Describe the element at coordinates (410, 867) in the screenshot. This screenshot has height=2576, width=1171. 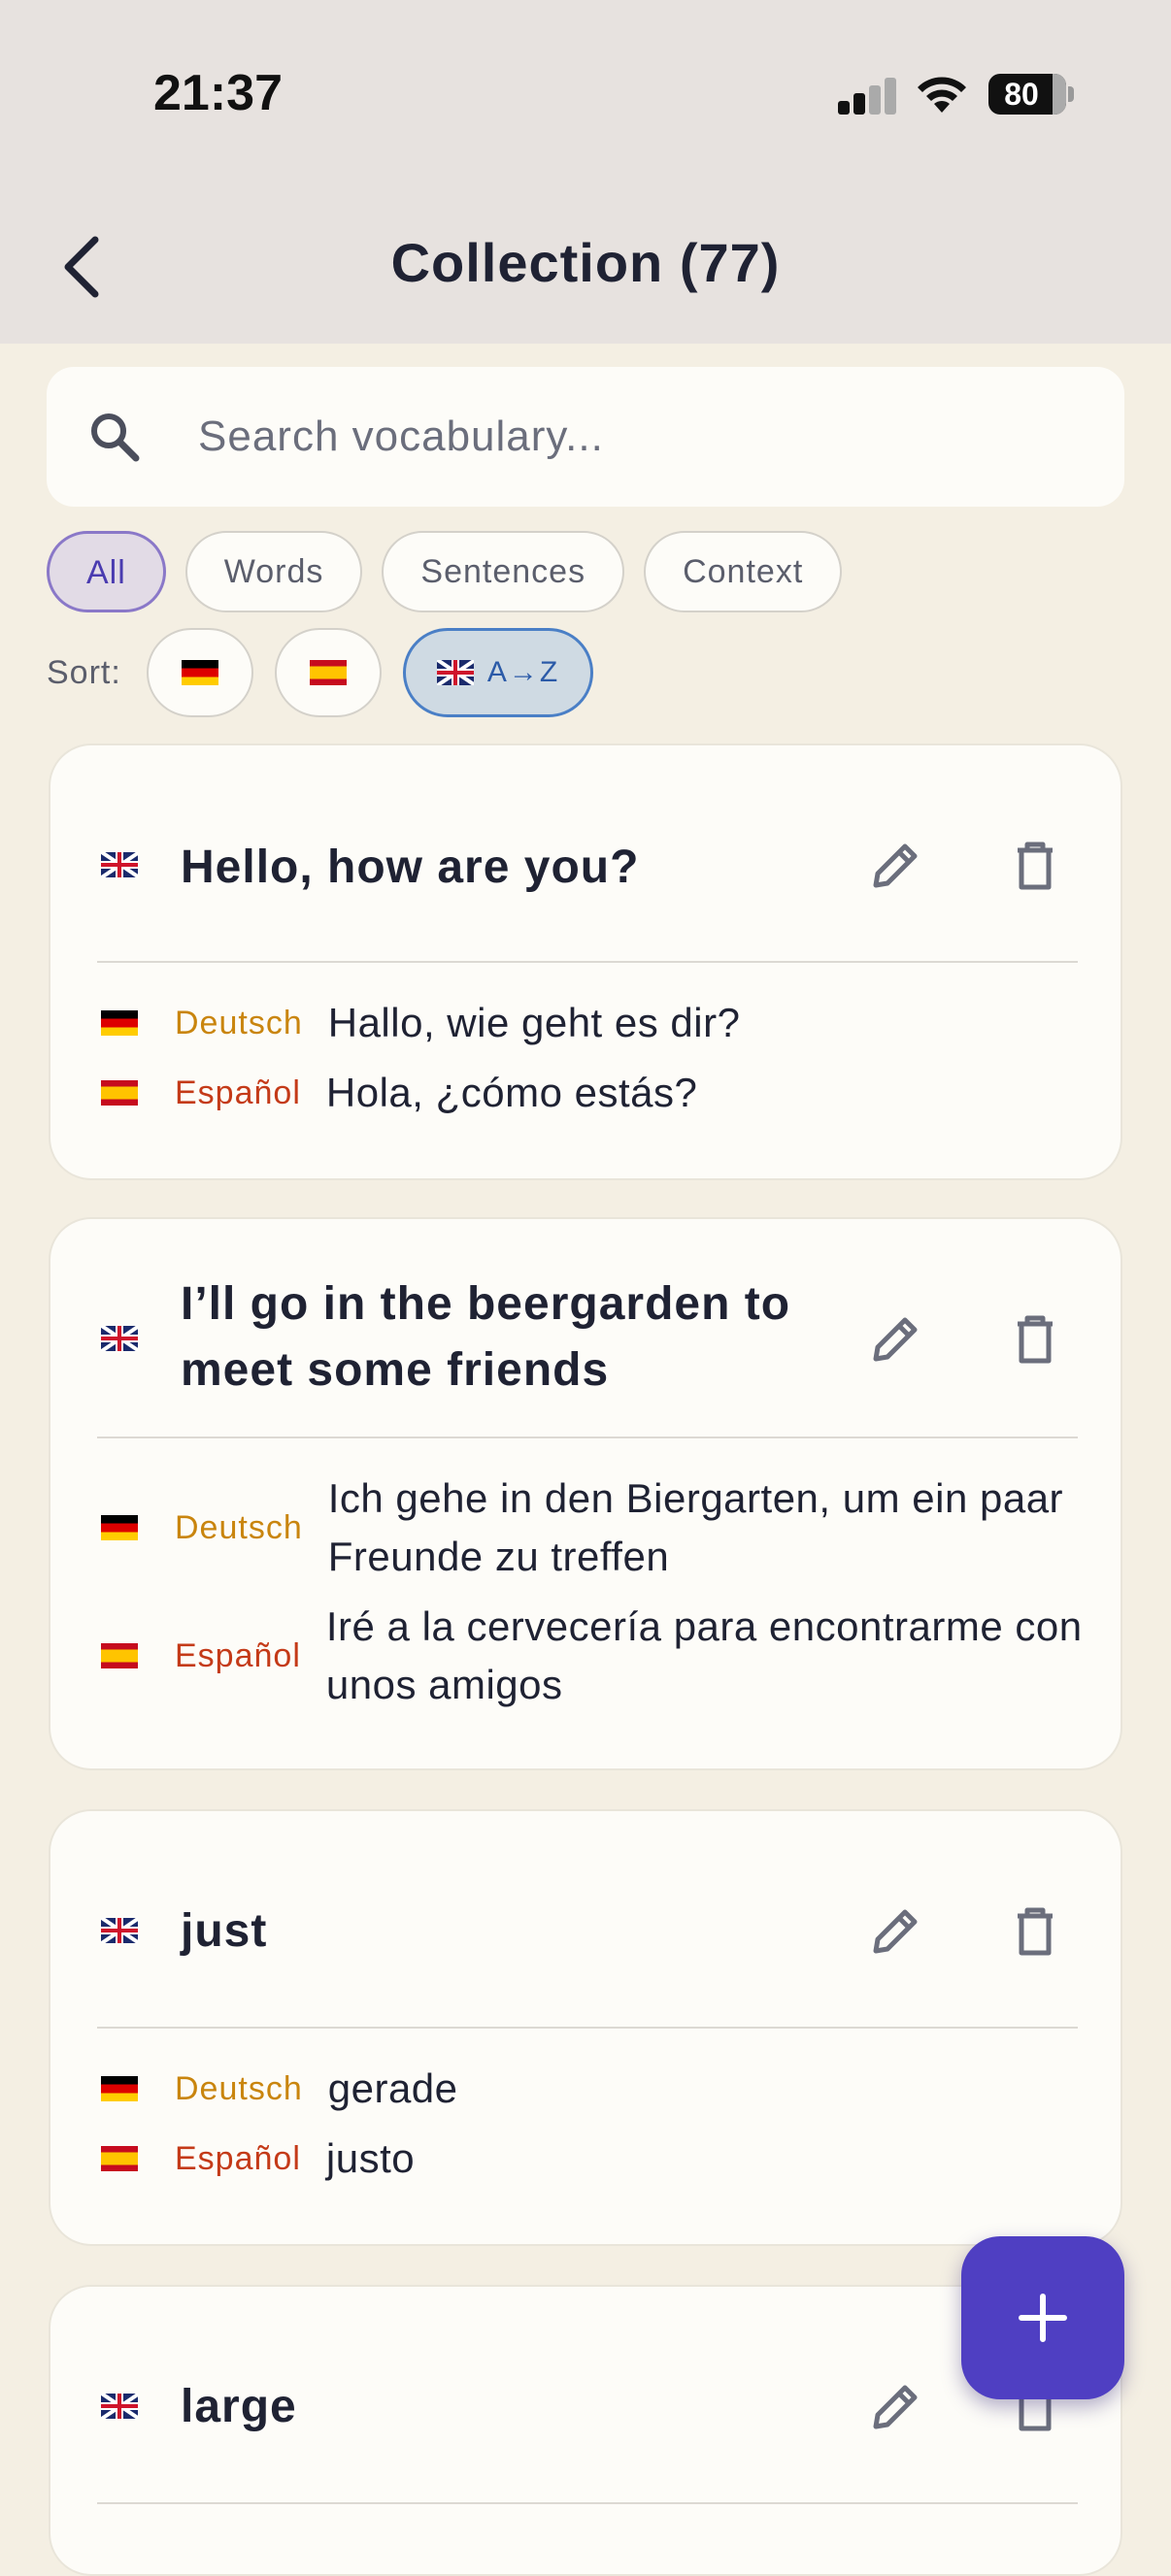
I see `vocab-term: Hello, how are you?` at that location.